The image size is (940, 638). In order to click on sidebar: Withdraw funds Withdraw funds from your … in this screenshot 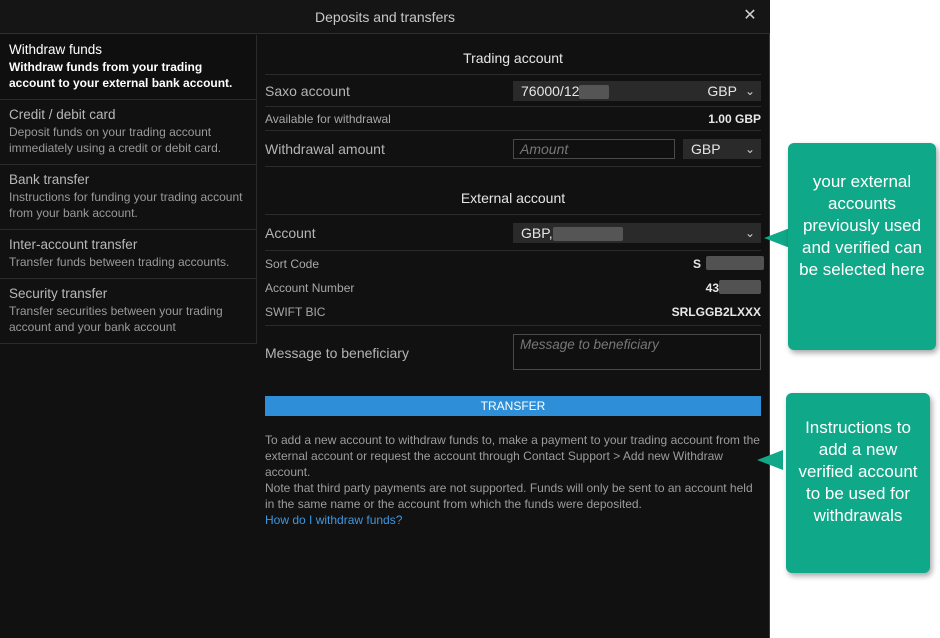, I will do `click(128, 189)`.